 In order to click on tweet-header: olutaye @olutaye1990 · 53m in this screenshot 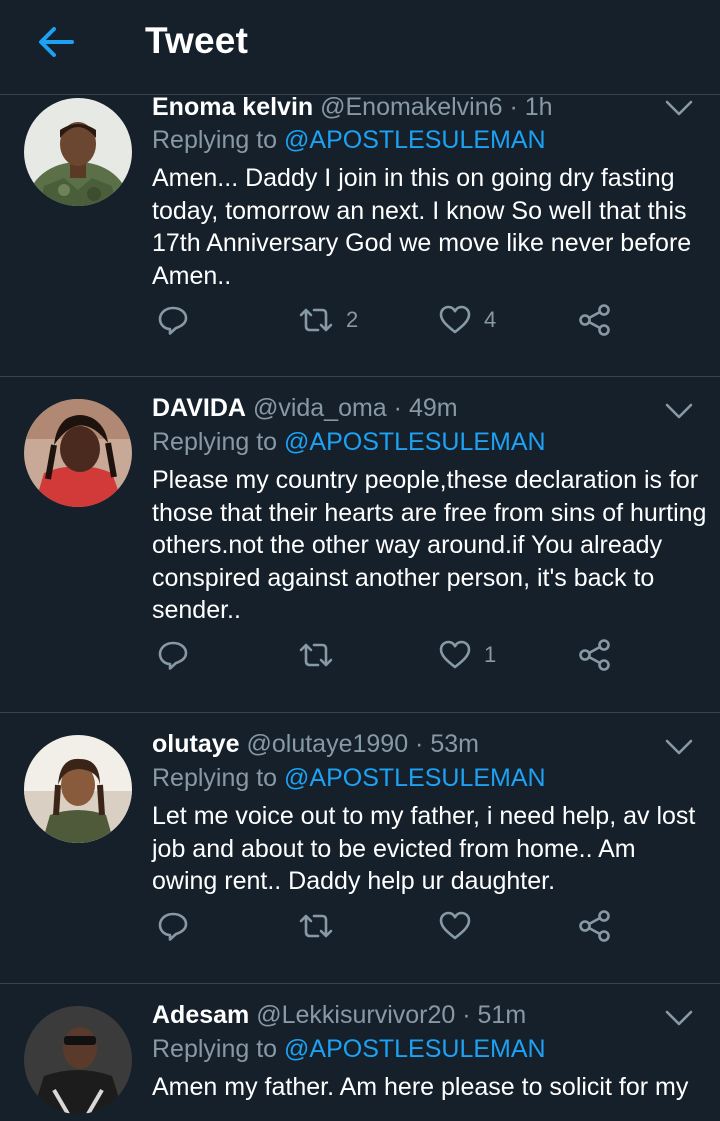, I will do `click(315, 744)`.